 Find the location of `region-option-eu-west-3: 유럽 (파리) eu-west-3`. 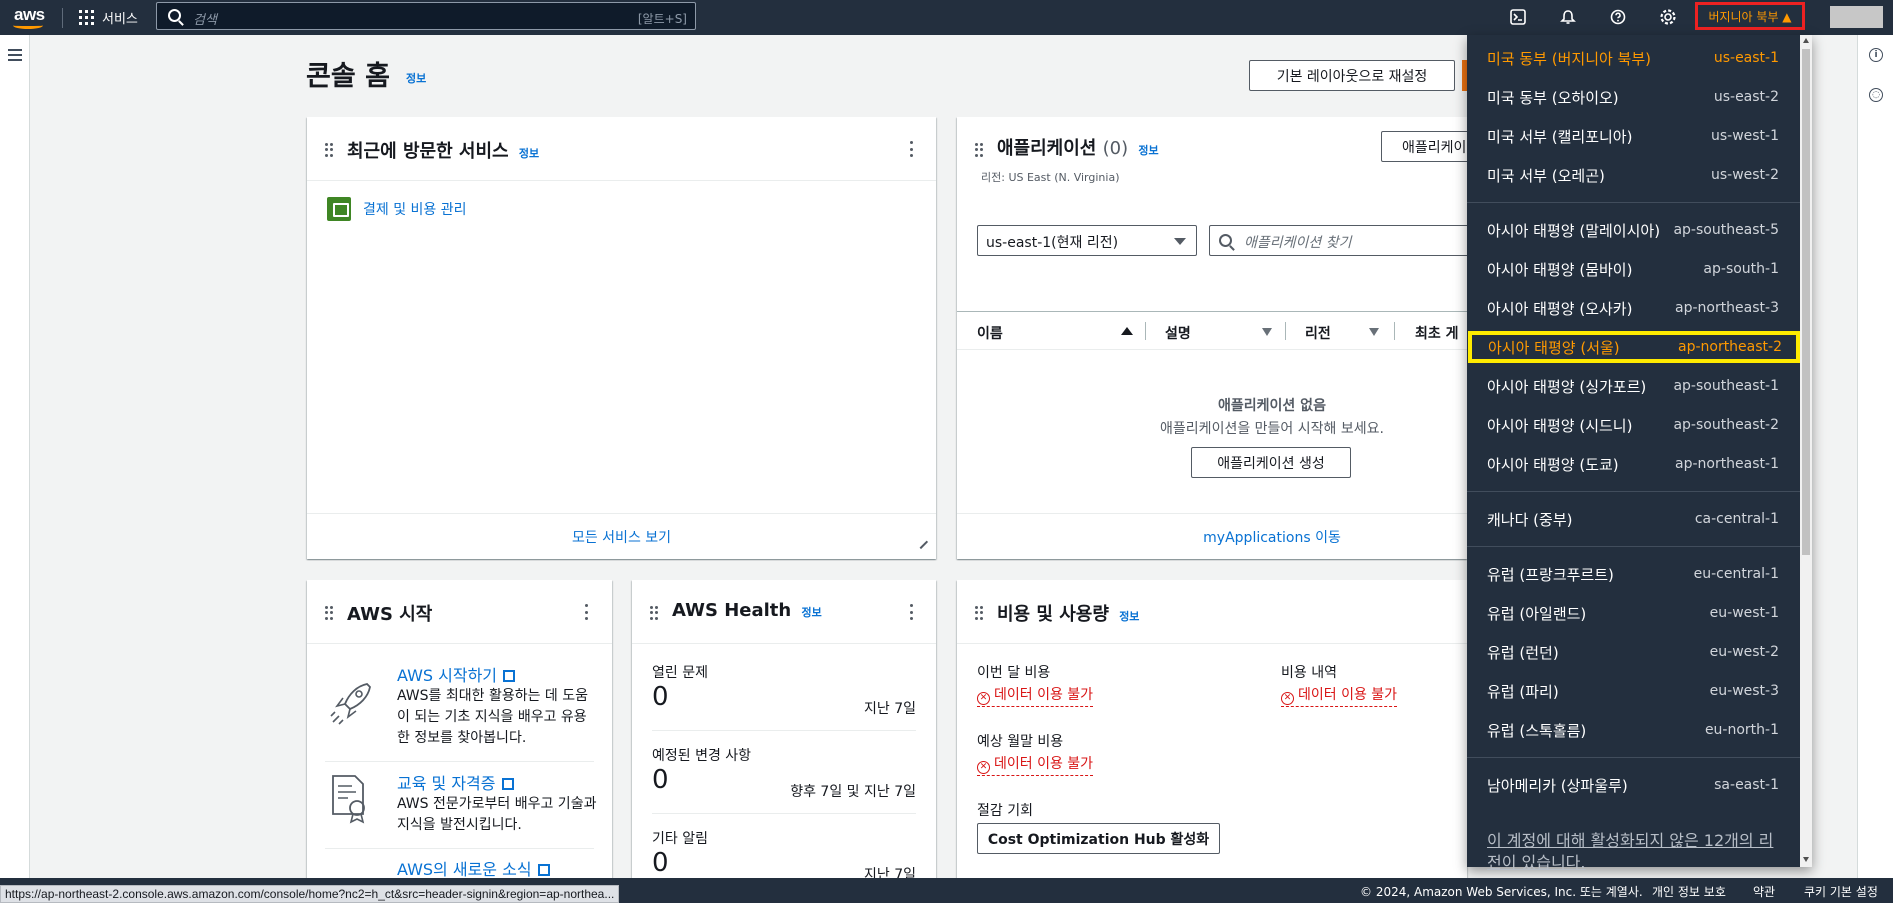

region-option-eu-west-3: 유럽 (파리) eu-west-3 is located at coordinates (1633, 691).